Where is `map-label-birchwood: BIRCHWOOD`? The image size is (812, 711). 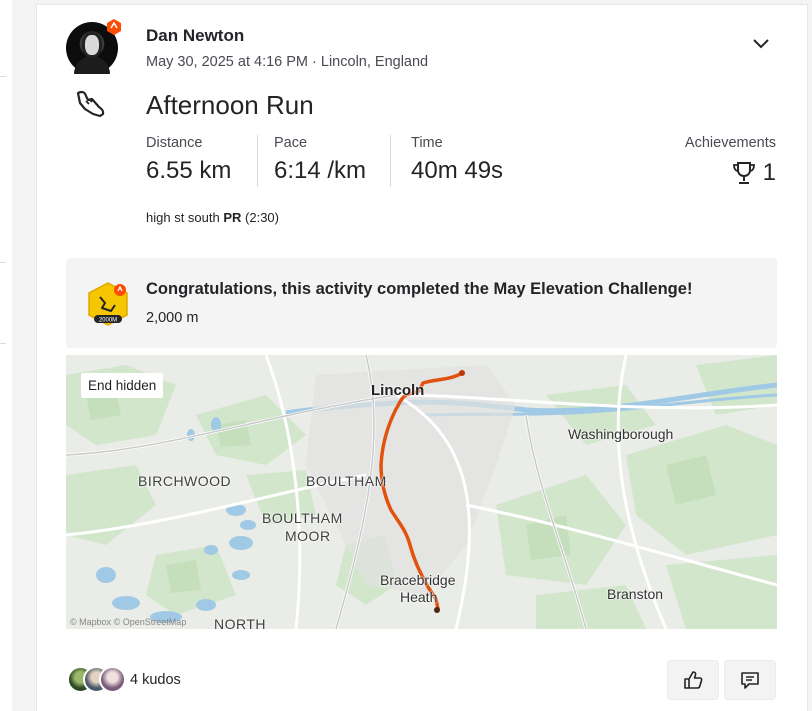 map-label-birchwood: BIRCHWOOD is located at coordinates (185, 481).